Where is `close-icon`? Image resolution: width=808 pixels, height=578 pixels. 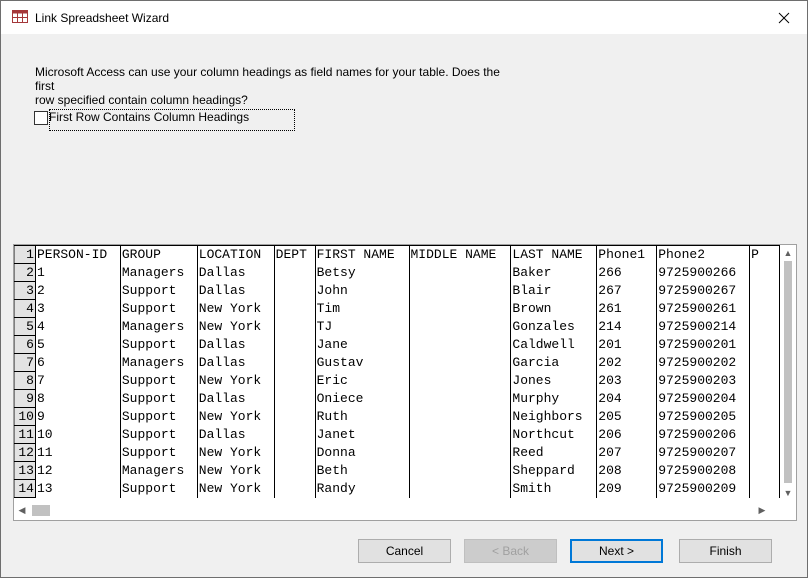 close-icon is located at coordinates (784, 17).